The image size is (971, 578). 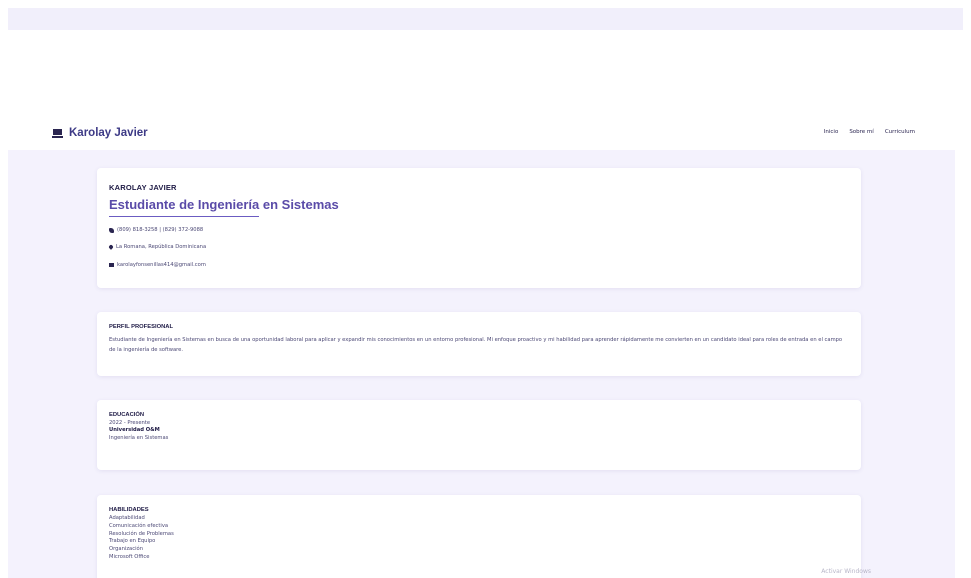 I want to click on nav-links: Inicio Sobre mí Curriculum, so click(x=869, y=132).